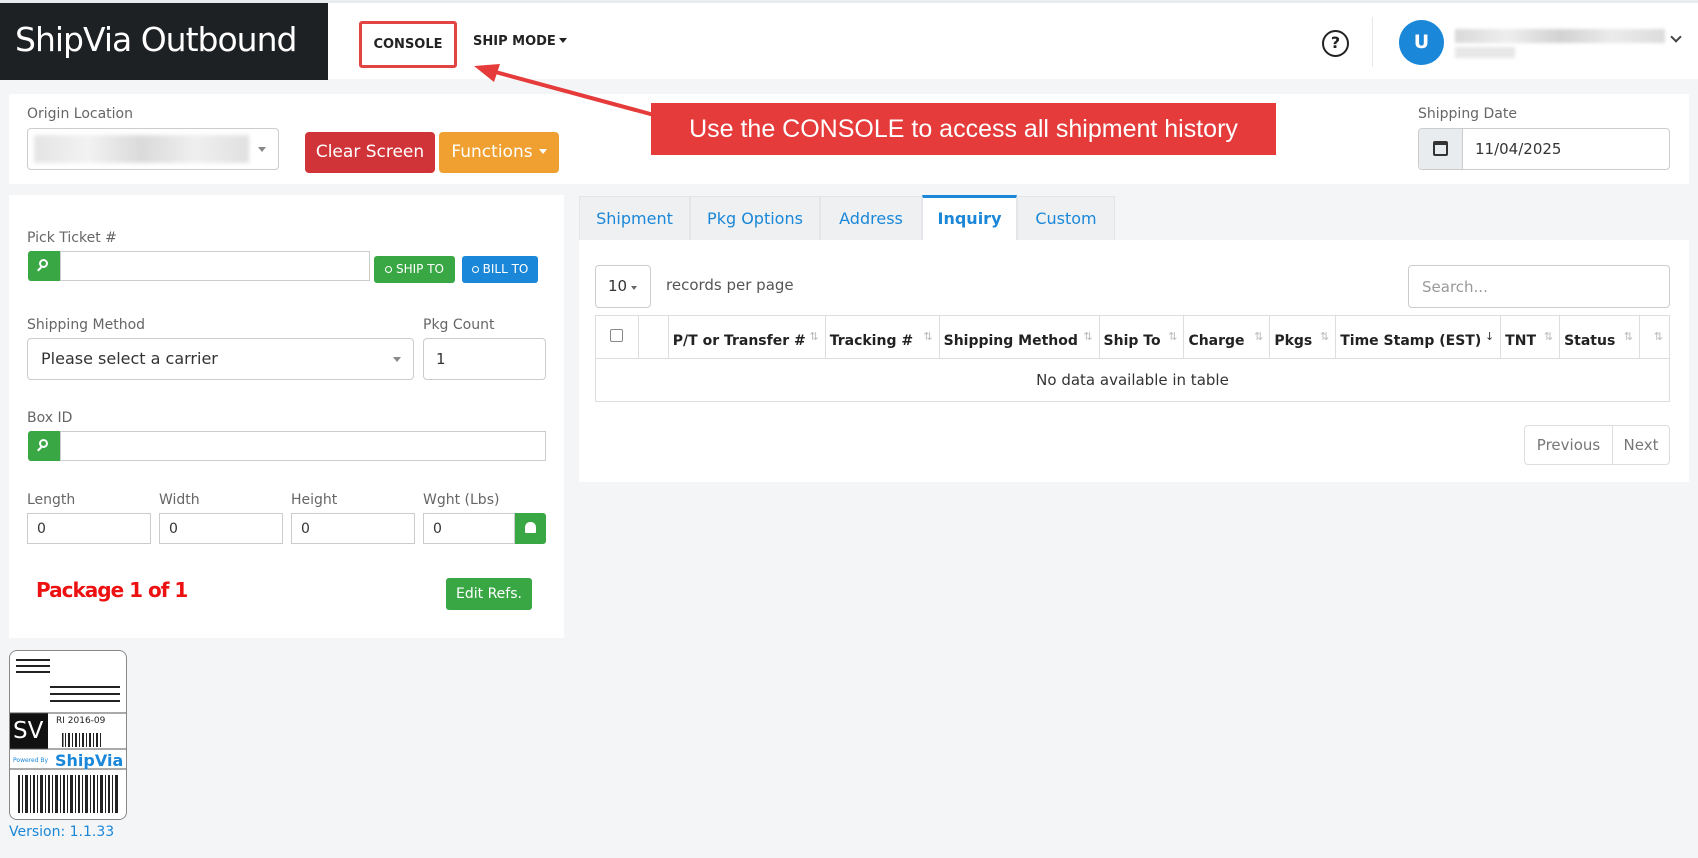  Describe the element at coordinates (871, 341) in the screenshot. I see `col-tracking-label: Tracking #` at that location.